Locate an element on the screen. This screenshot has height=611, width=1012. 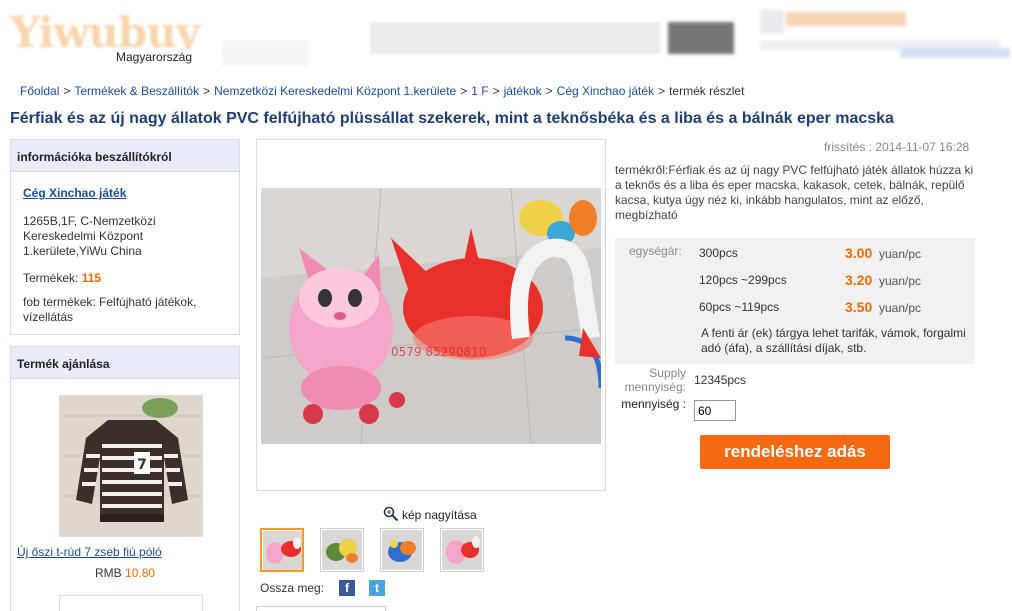
magnifier-icon is located at coordinates (391, 514).